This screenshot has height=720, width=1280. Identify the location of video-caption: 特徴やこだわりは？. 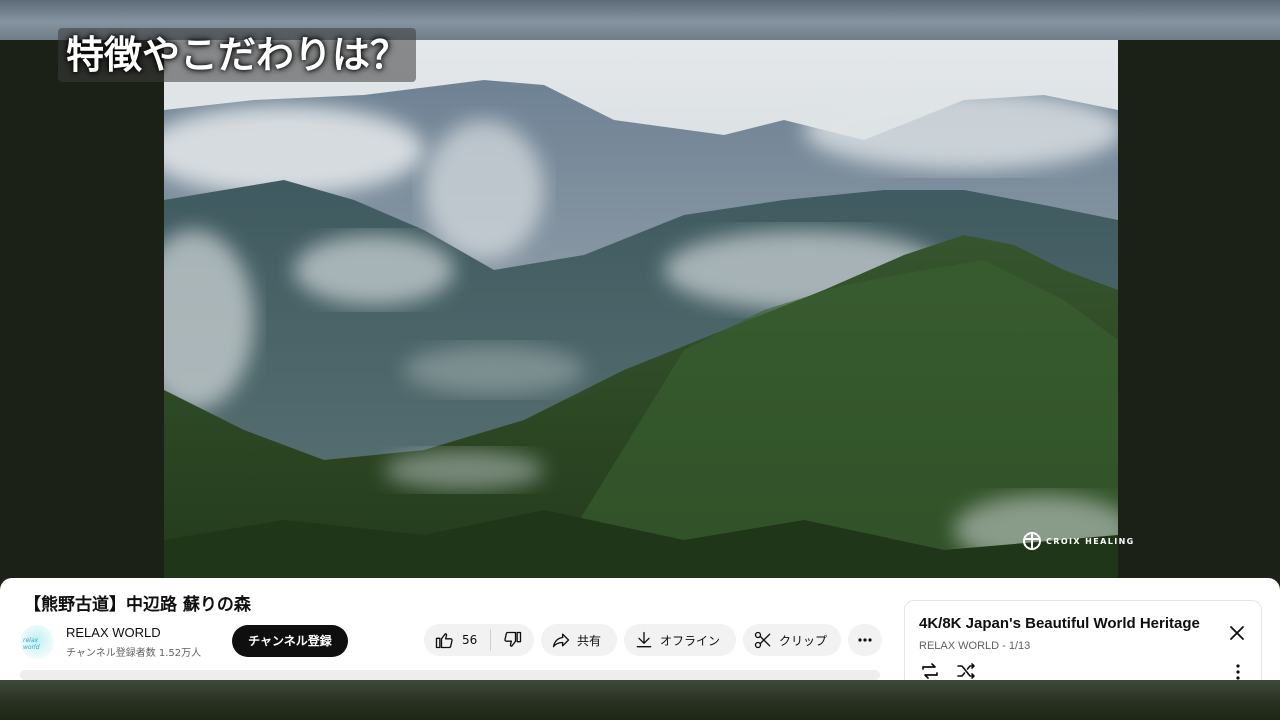
(237, 55).